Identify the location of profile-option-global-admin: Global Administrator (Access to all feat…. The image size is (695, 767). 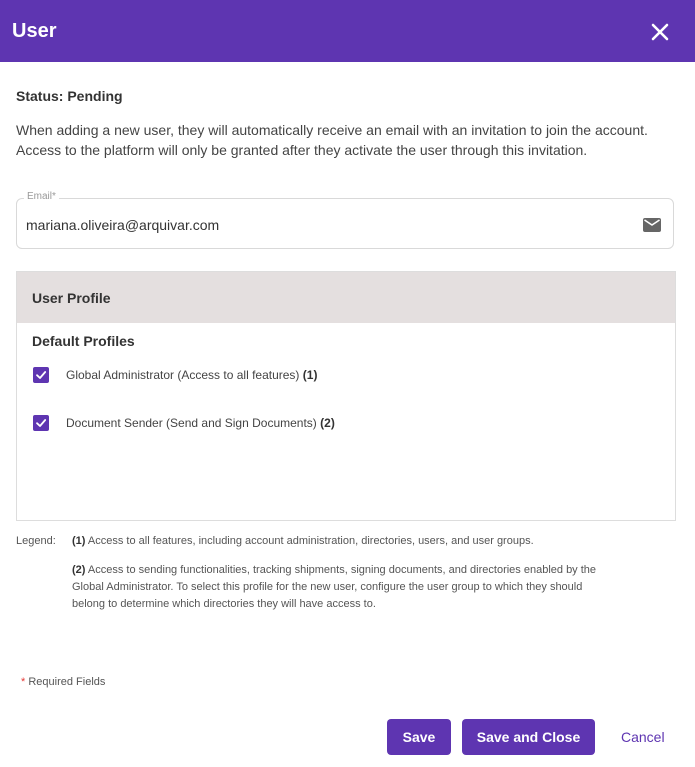
(175, 375).